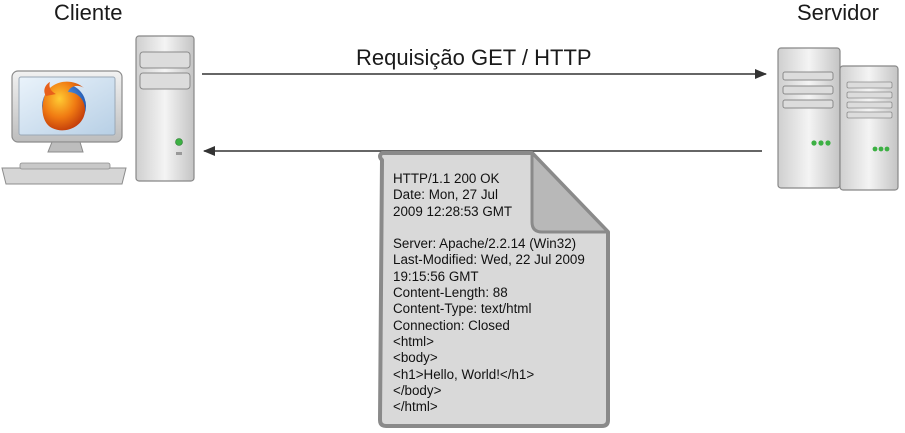  Describe the element at coordinates (464, 374) in the screenshot. I see `response-line: <h1>Hello, World!</h1>` at that location.